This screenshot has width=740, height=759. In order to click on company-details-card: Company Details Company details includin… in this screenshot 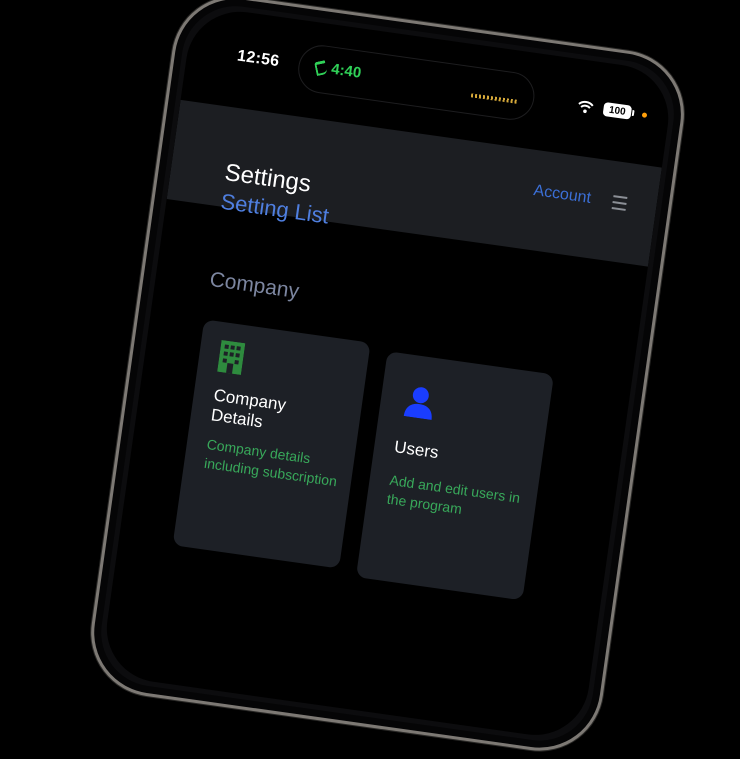, I will do `click(271, 444)`.